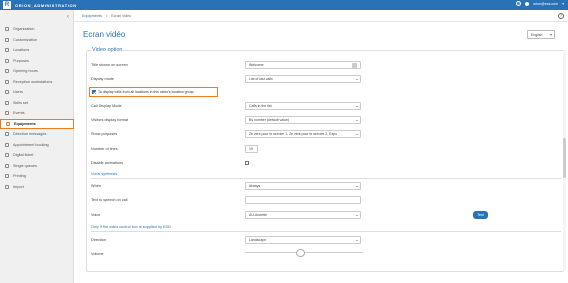 This screenshot has width=568, height=283. What do you see at coordinates (321, 16) in the screenshot?
I see `breadcrumb: Equipments / Ecran vidéo` at bounding box center [321, 16].